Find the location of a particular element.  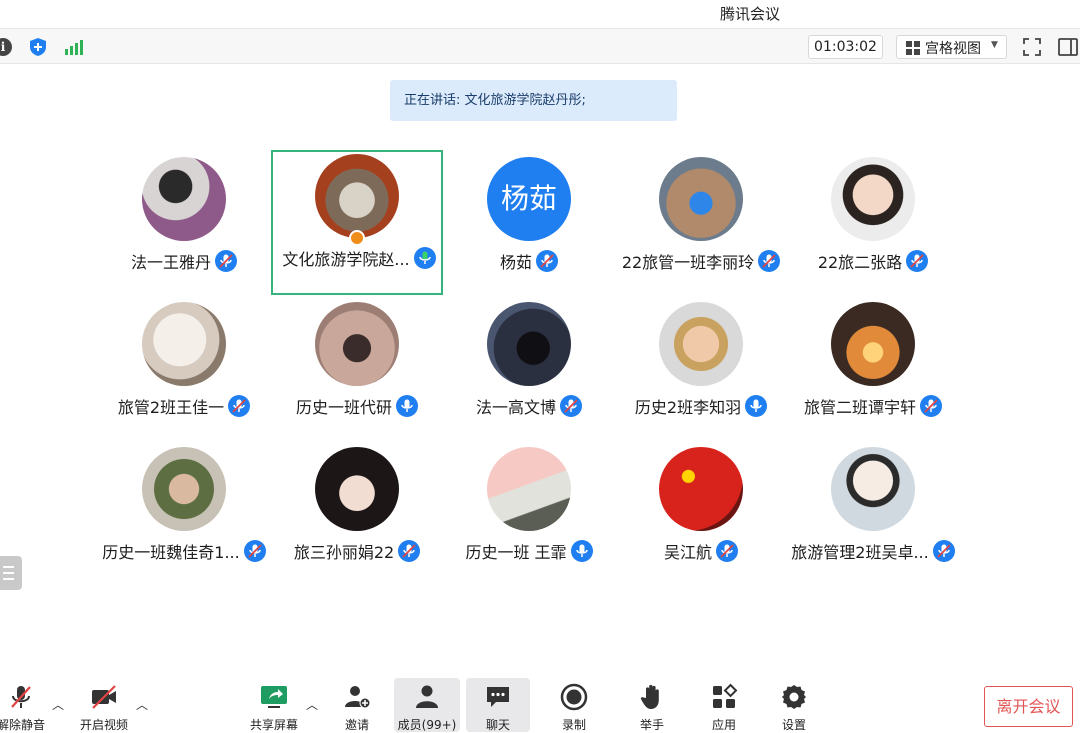

apps-button: 应用 is located at coordinates (724, 705).